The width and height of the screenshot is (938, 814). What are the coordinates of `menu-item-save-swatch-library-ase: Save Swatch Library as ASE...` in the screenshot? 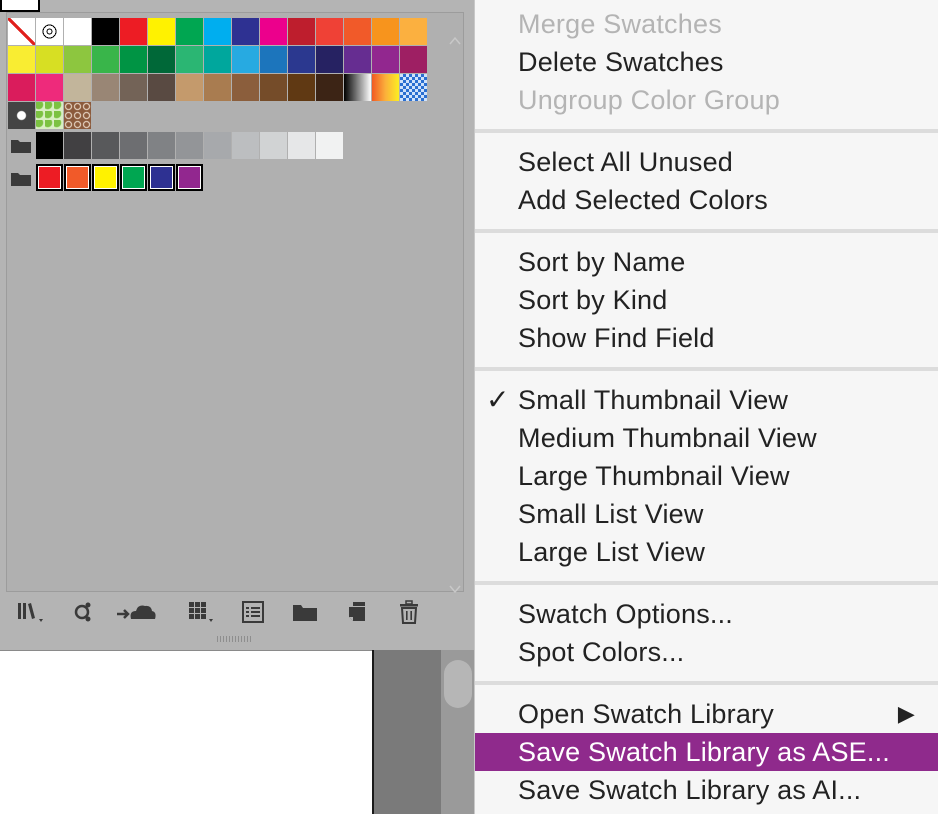 It's located at (706, 752).